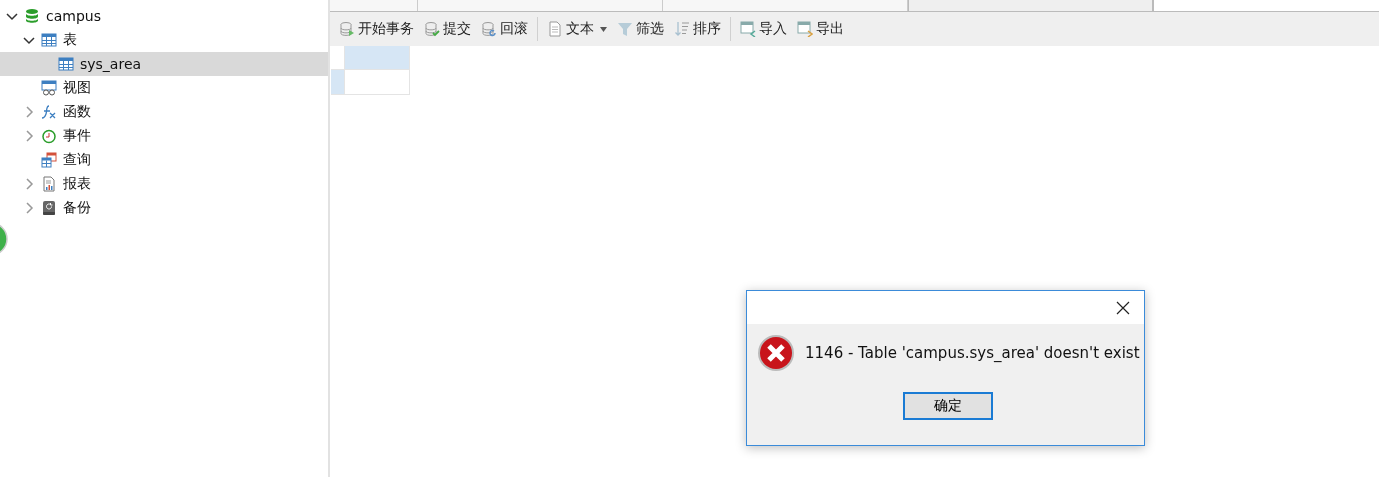 The width and height of the screenshot is (1379, 477). I want to click on tree-item-label: 报表, so click(77, 184).